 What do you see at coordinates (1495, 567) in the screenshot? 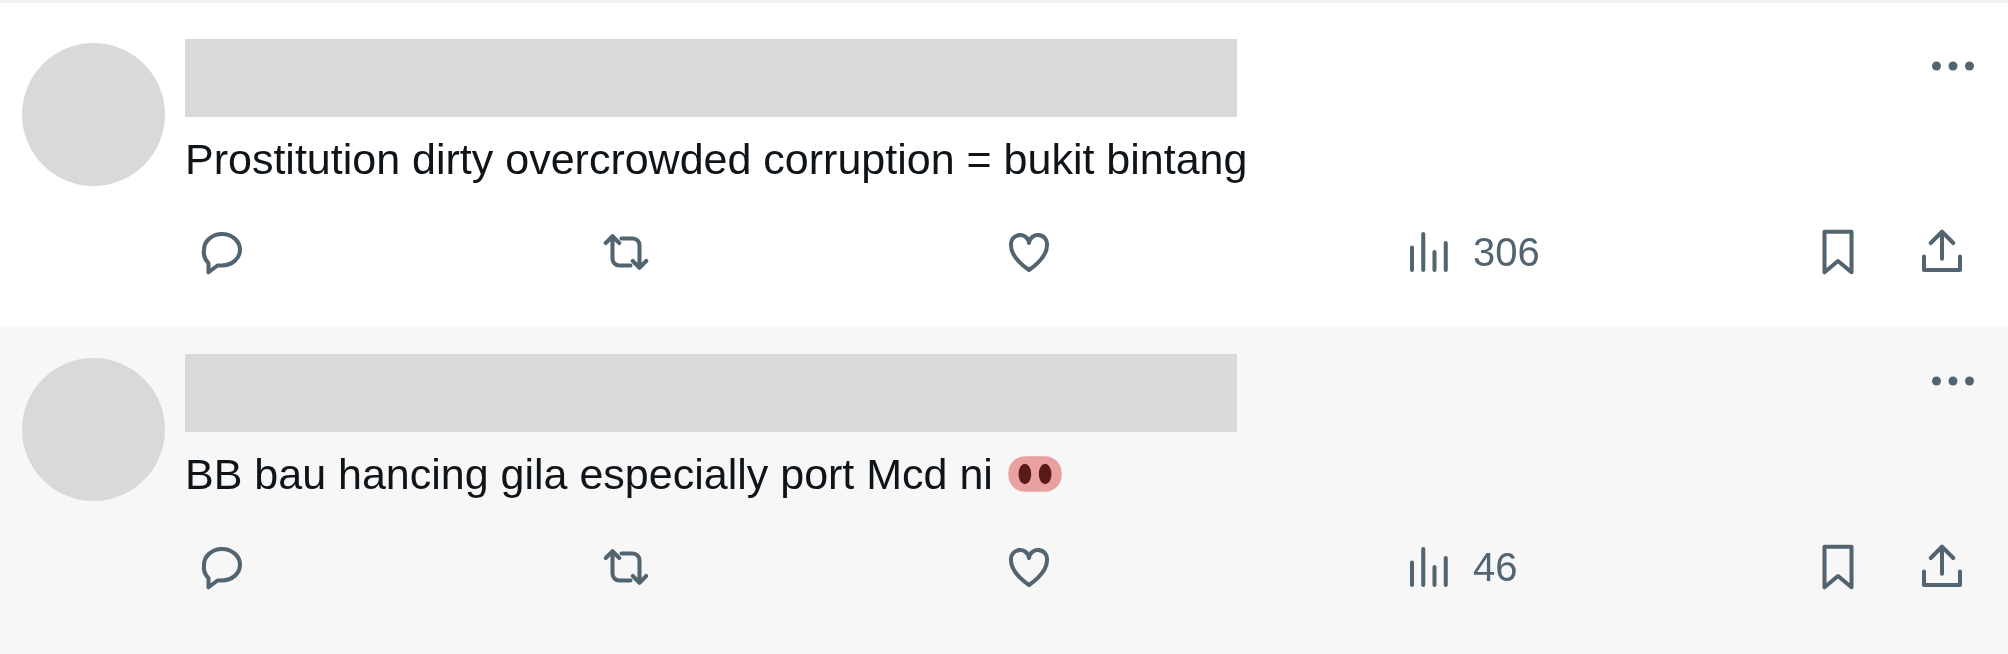
I see `view-count: 46` at bounding box center [1495, 567].